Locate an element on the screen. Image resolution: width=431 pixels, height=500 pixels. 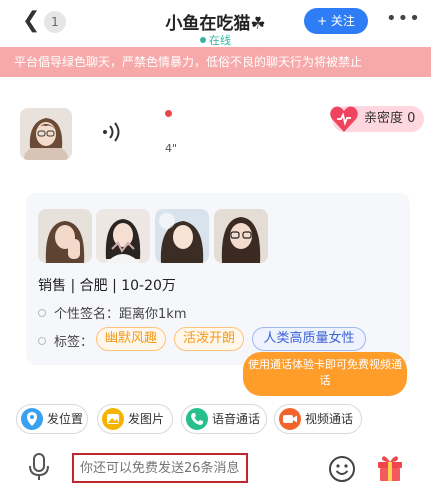
heart-icon is located at coordinates (344, 119).